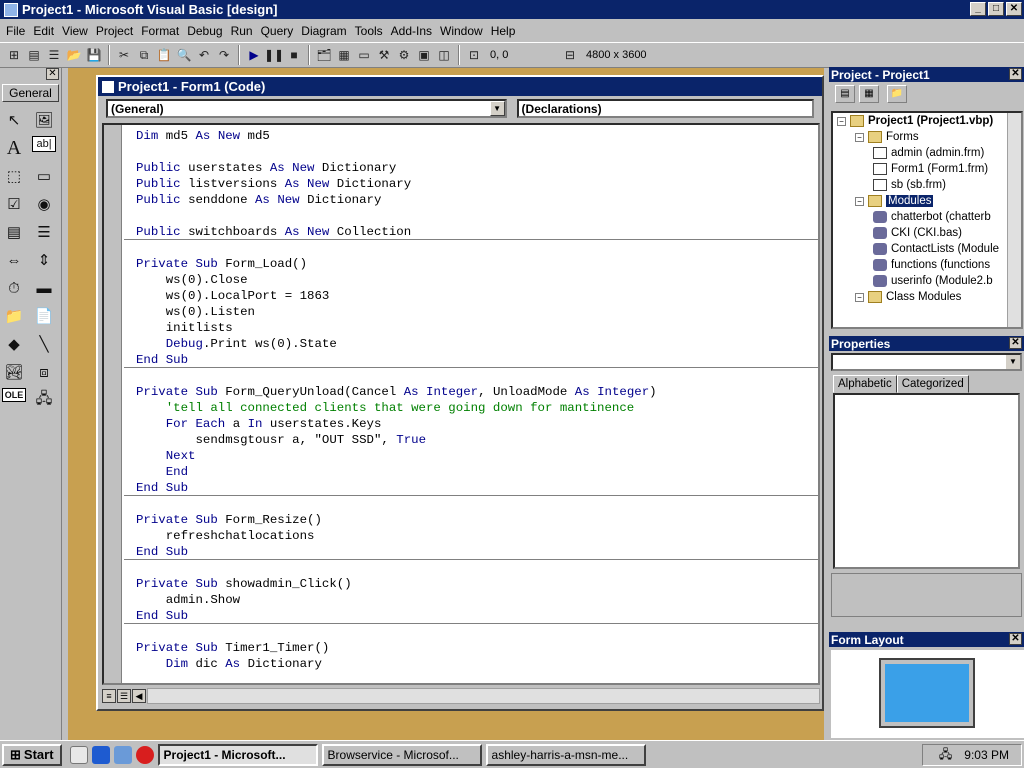 This screenshot has width=1024, height=768. I want to click on tree-node-project: − Project1 (Project1.vbp), so click(927, 121).